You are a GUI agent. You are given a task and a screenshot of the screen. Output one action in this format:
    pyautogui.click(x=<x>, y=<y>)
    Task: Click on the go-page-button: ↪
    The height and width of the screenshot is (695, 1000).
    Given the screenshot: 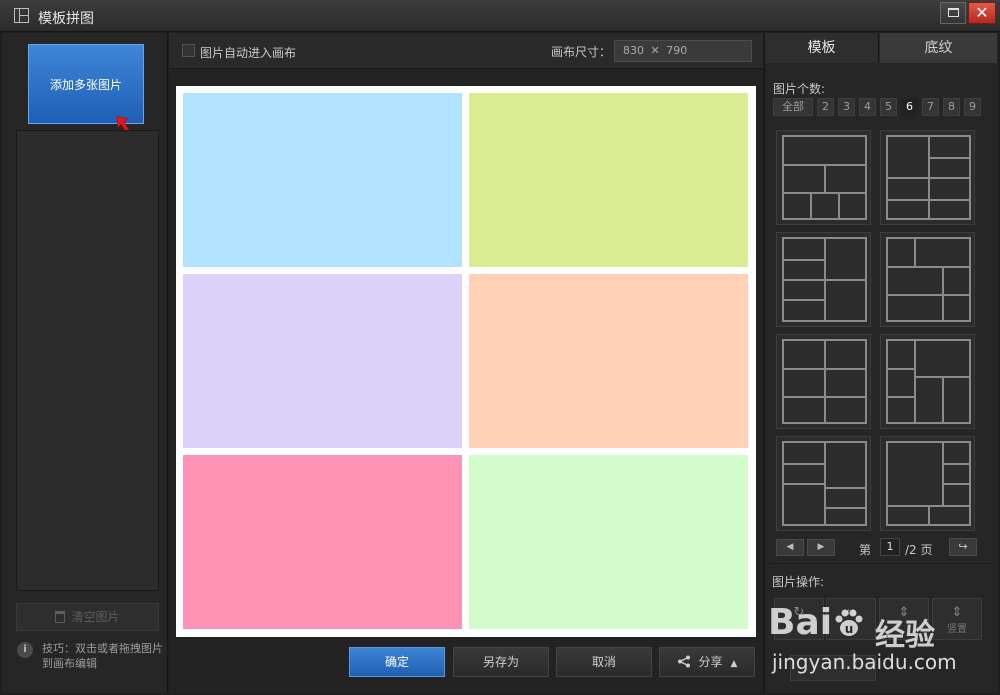 What is the action you would take?
    pyautogui.click(x=963, y=547)
    